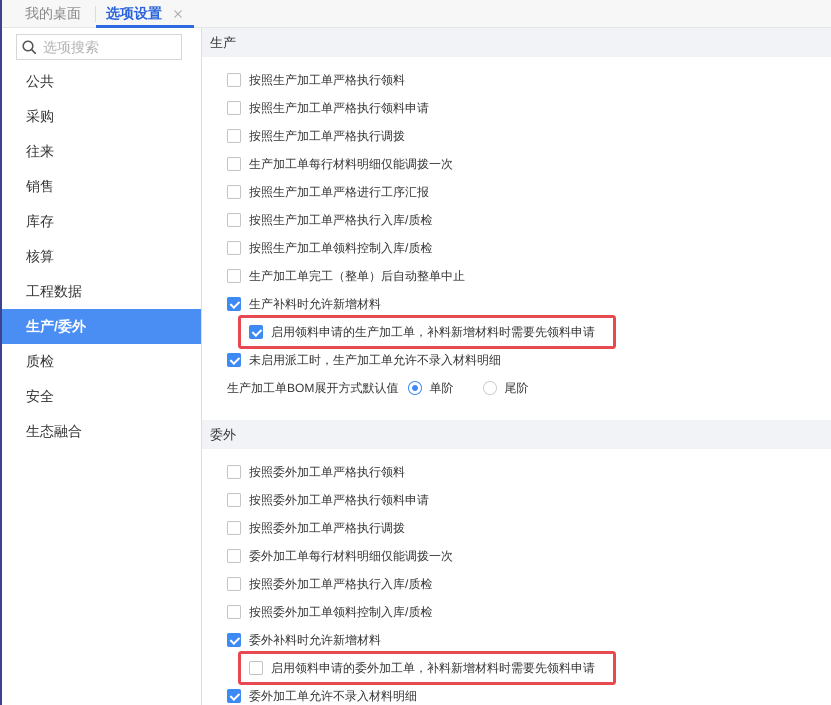  Describe the element at coordinates (339, 192) in the screenshot. I see `option-label: 按照生产加工单严格进行工序汇报` at that location.